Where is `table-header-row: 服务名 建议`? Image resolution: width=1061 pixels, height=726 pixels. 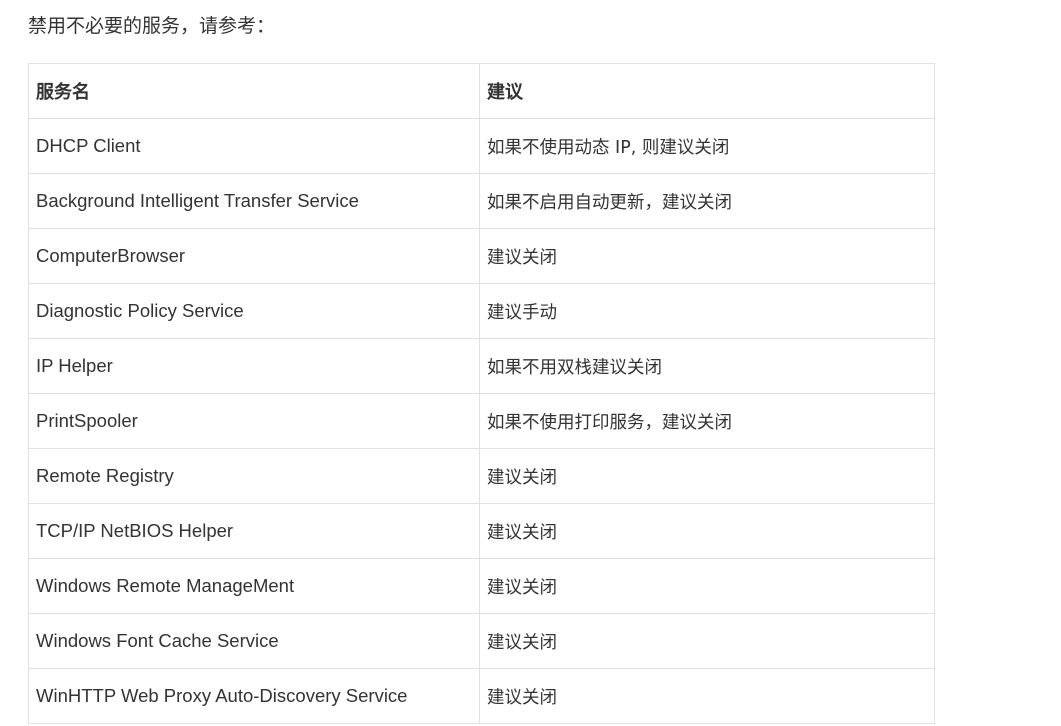
table-header-row: 服务名 建议 is located at coordinates (481, 91).